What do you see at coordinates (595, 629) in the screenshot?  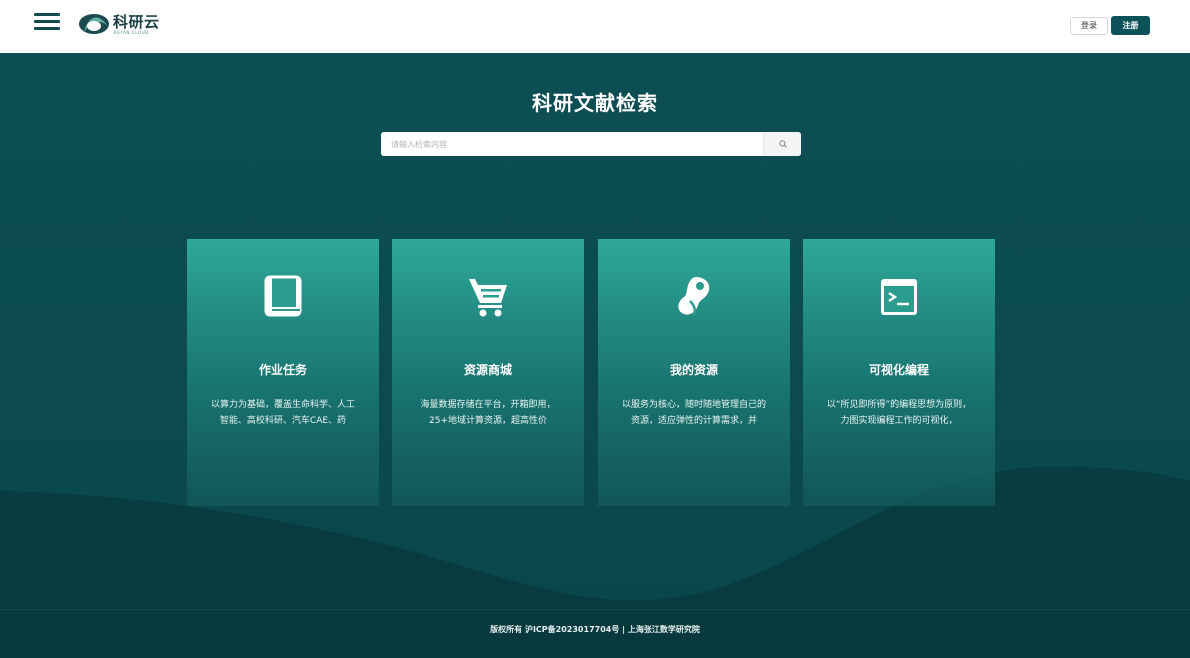 I see `footer-copyright: 版权所有 沪ICP备2023017704号 | 上海张江数学研究院` at bounding box center [595, 629].